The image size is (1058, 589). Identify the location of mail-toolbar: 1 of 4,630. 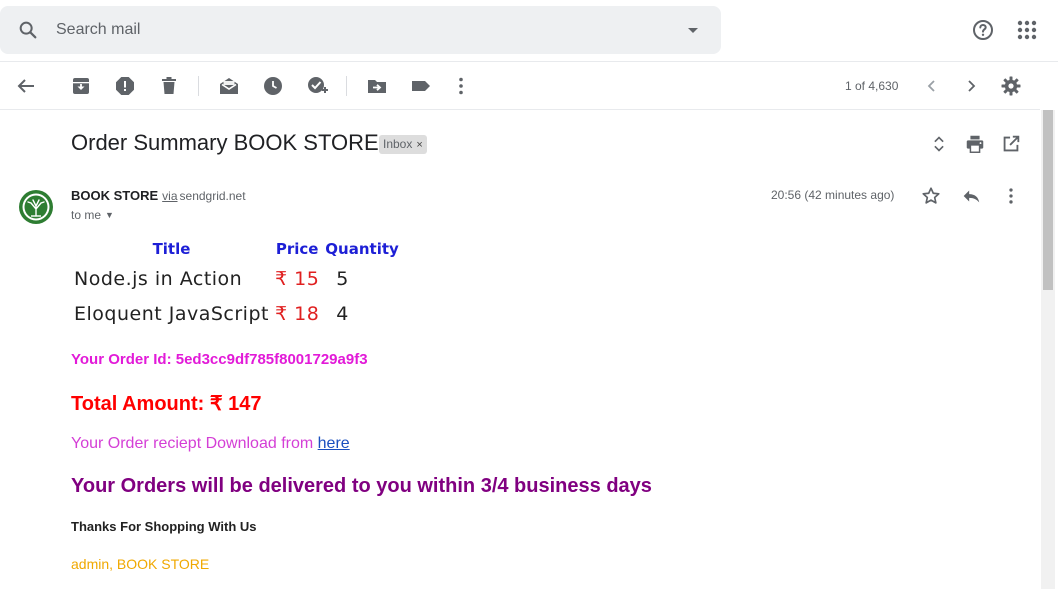
(529, 86).